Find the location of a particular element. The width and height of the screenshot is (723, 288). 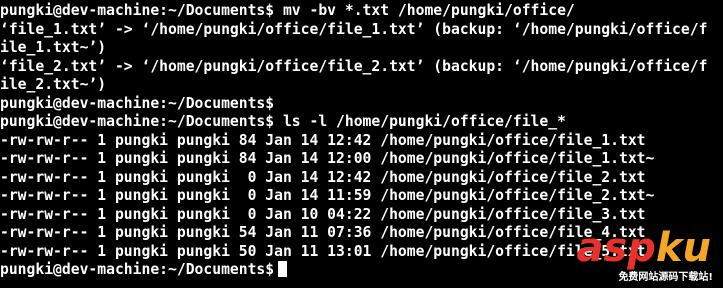

text-cursor is located at coordinates (283, 269).